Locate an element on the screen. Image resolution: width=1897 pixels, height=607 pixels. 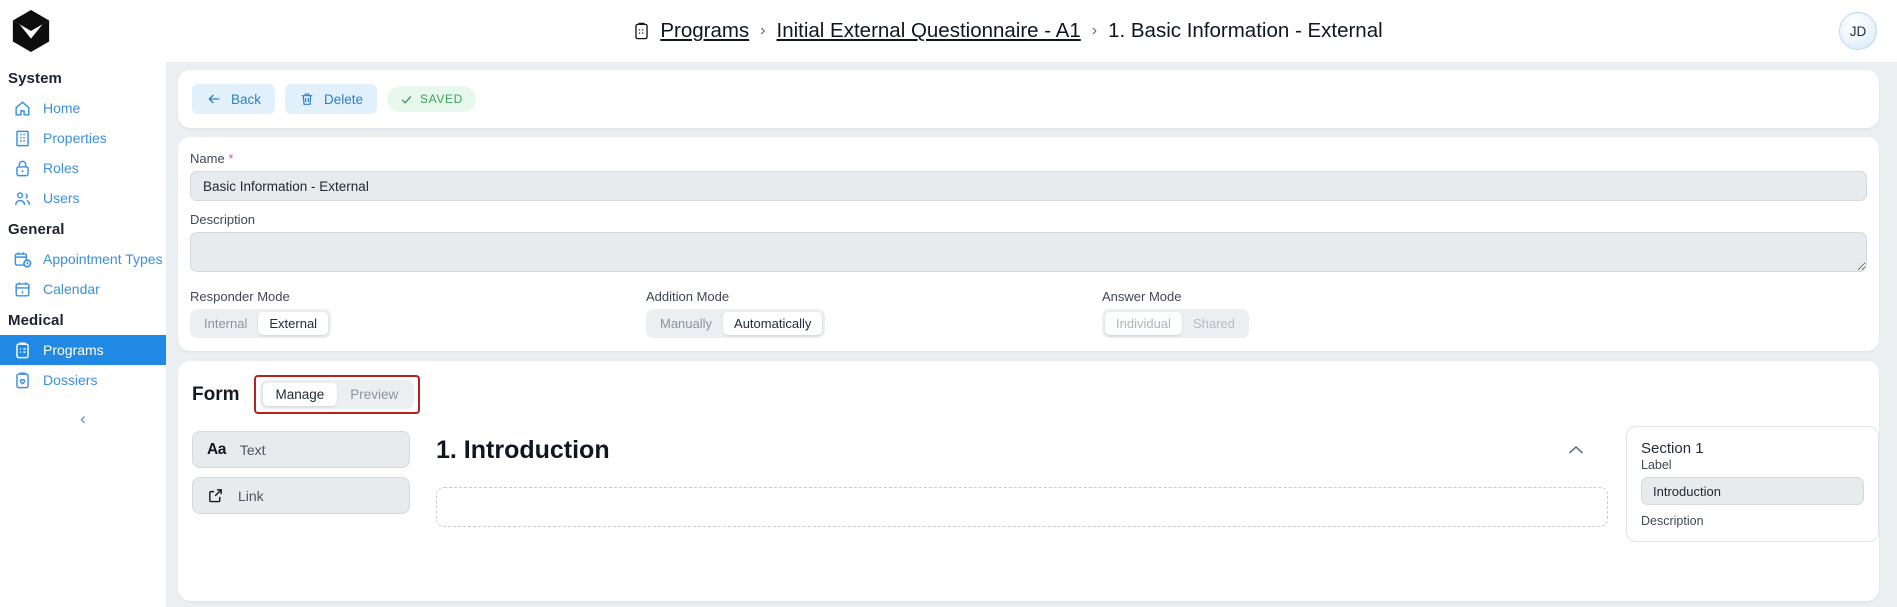
breadcrumb-item-current: 1. Basic Information - External is located at coordinates (1245, 30).